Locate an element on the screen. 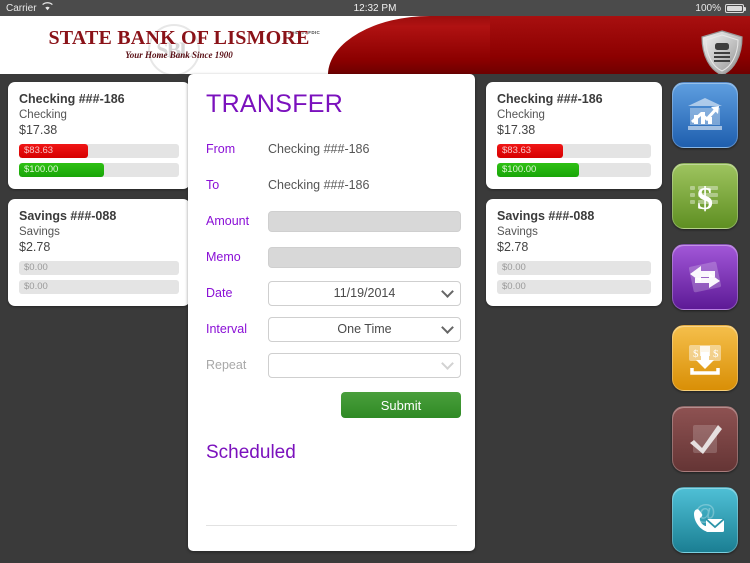 This screenshot has height=563, width=750. contact-us-icon: @ is located at coordinates (705, 520).